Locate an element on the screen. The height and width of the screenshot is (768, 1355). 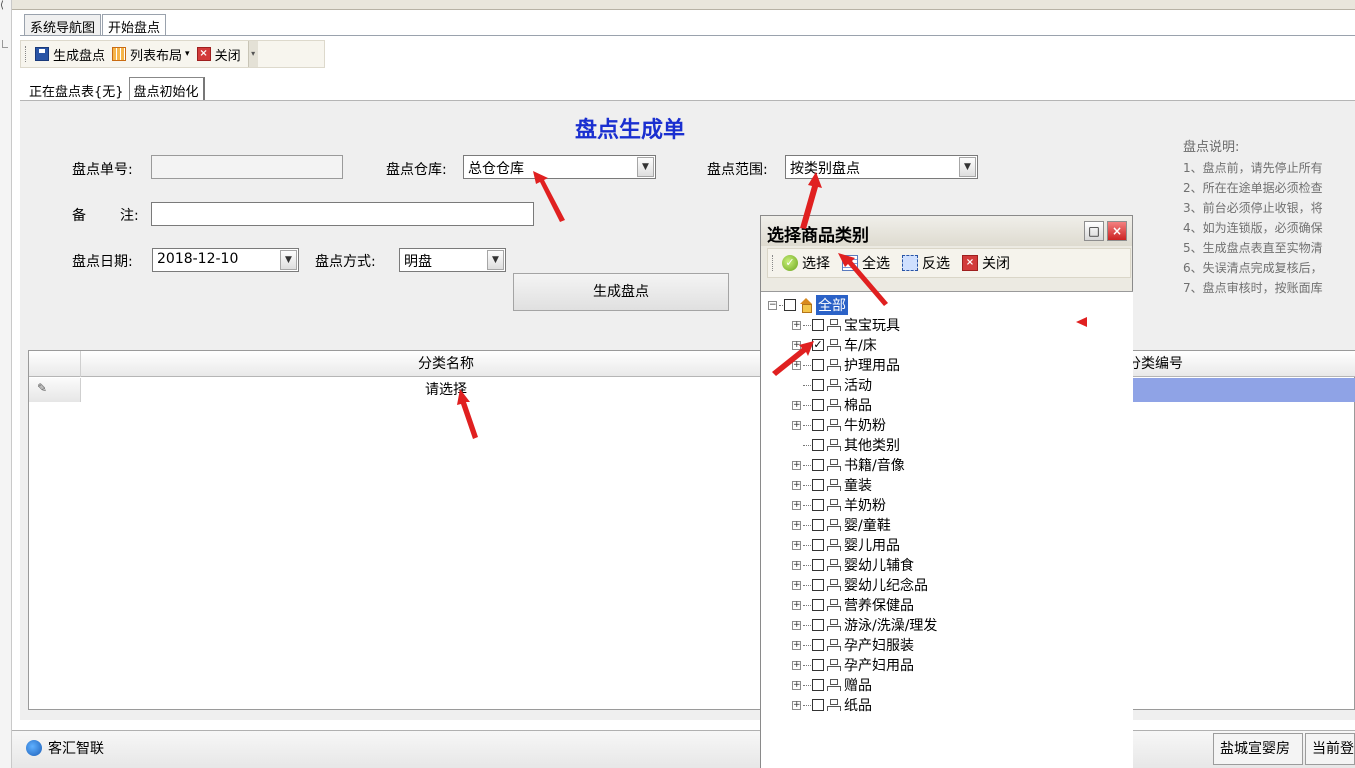
table-row: ✎ 请选择 is located at coordinates (692, 390).